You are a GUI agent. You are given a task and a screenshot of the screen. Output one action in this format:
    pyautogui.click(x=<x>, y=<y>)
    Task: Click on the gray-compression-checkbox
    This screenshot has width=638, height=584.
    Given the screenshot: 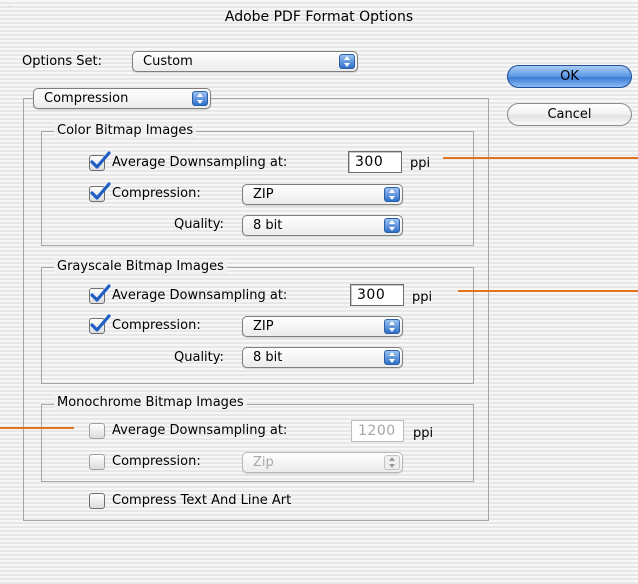 What is the action you would take?
    pyautogui.click(x=100, y=324)
    